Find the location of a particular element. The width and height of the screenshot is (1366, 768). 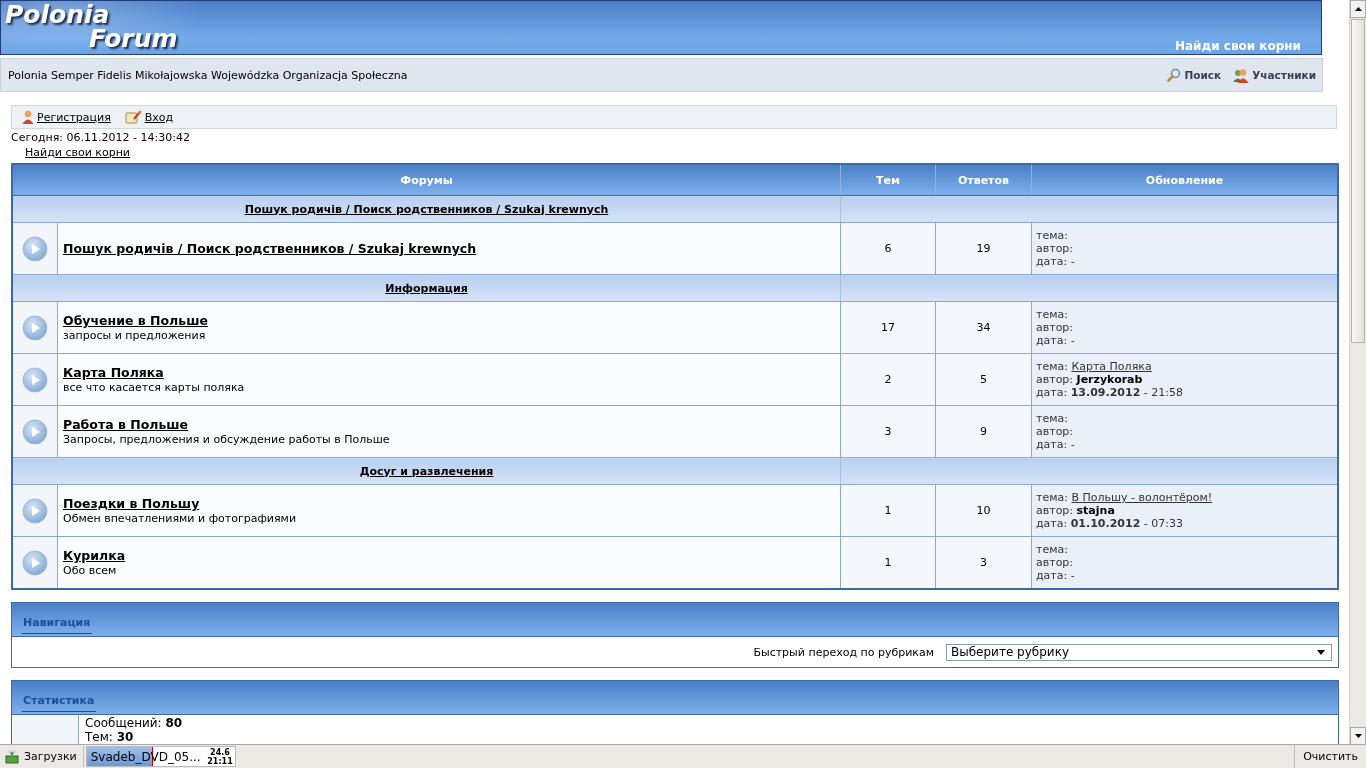

forum-link: Обучение в Польше is located at coordinates (135, 320).